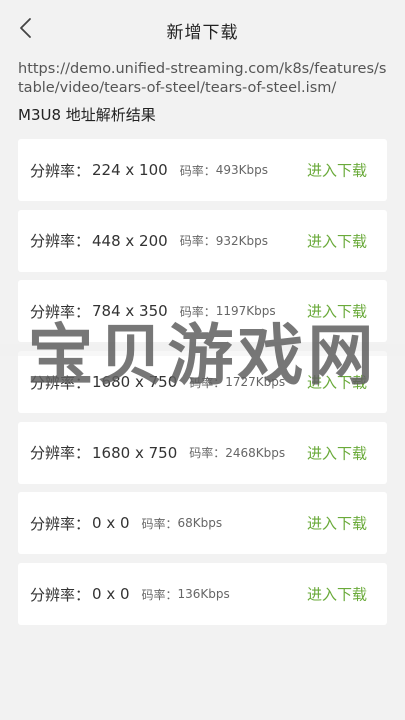  I want to click on header-bar: 新增下载, so click(202, 30).